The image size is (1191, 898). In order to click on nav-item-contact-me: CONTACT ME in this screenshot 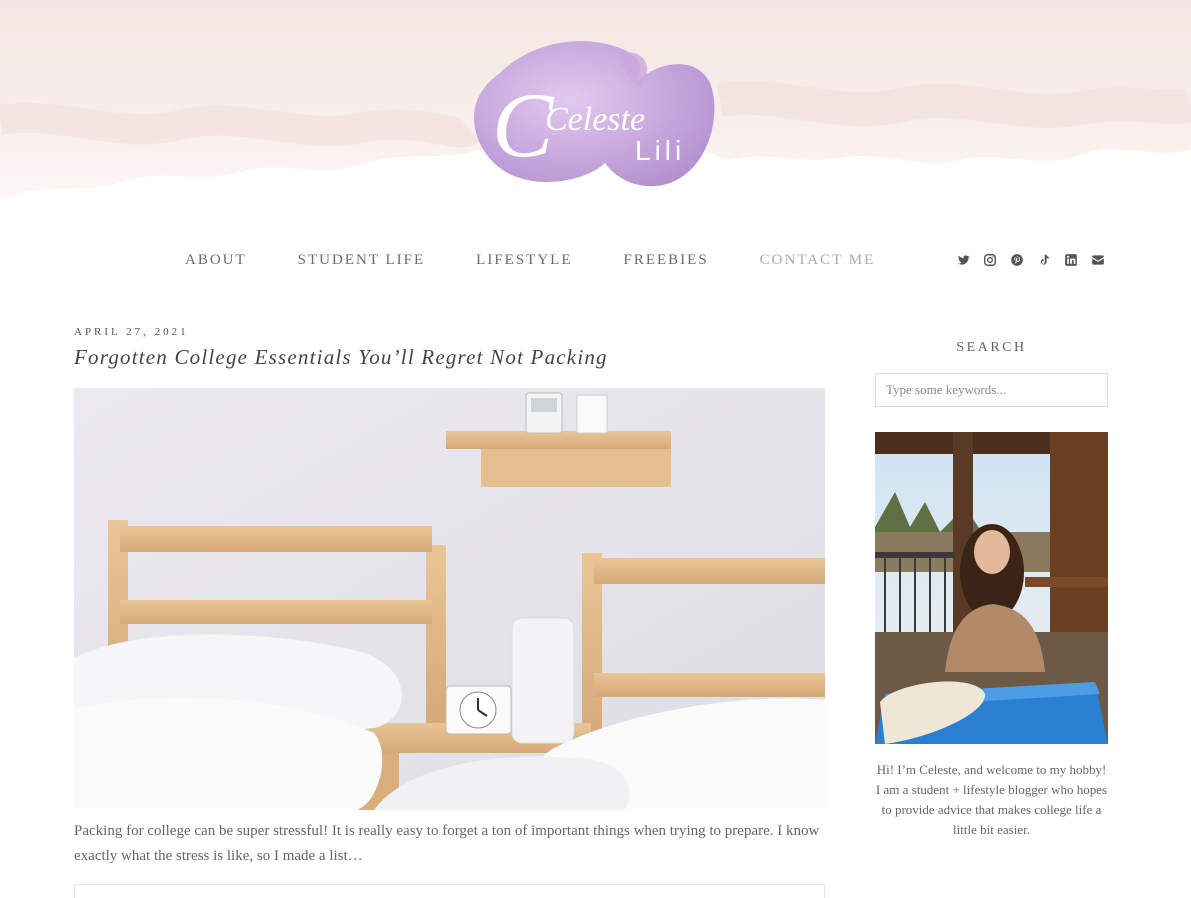, I will do `click(818, 260)`.